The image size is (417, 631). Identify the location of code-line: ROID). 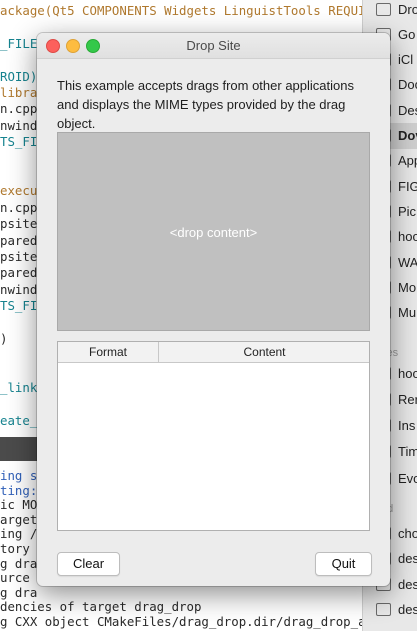
(18, 76).